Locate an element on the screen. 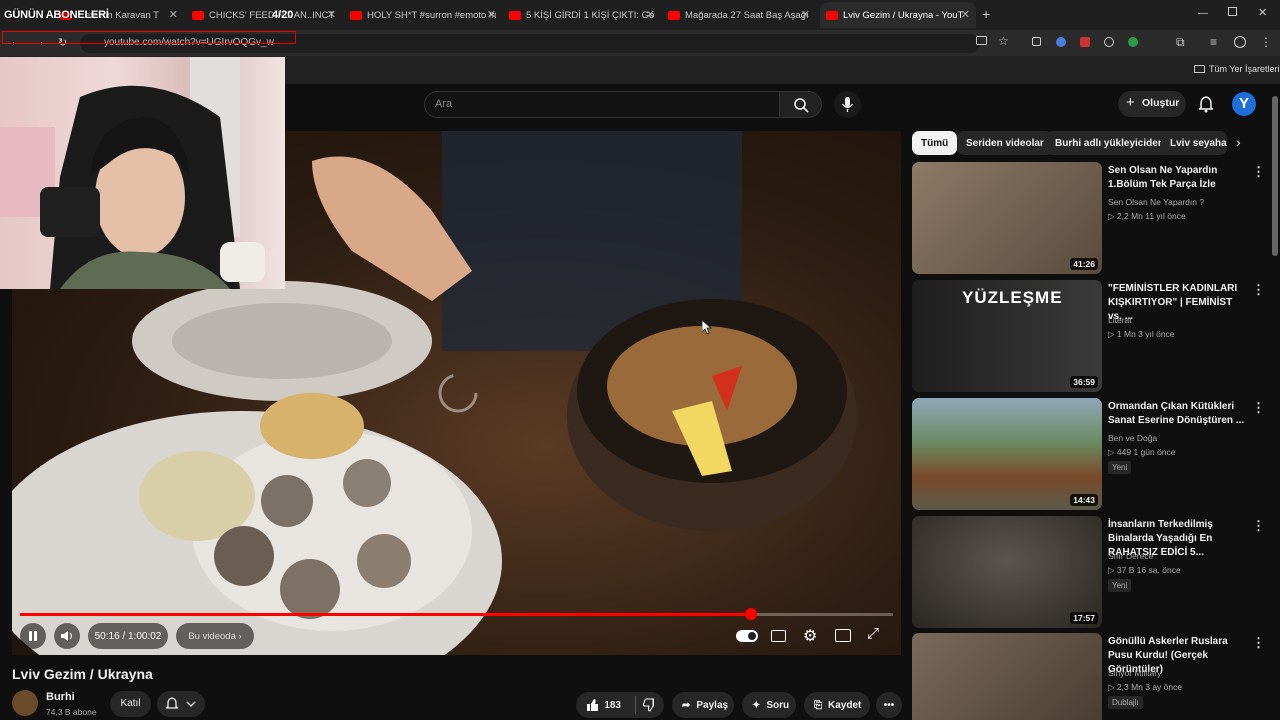  progress-scrubber is located at coordinates (751, 614).